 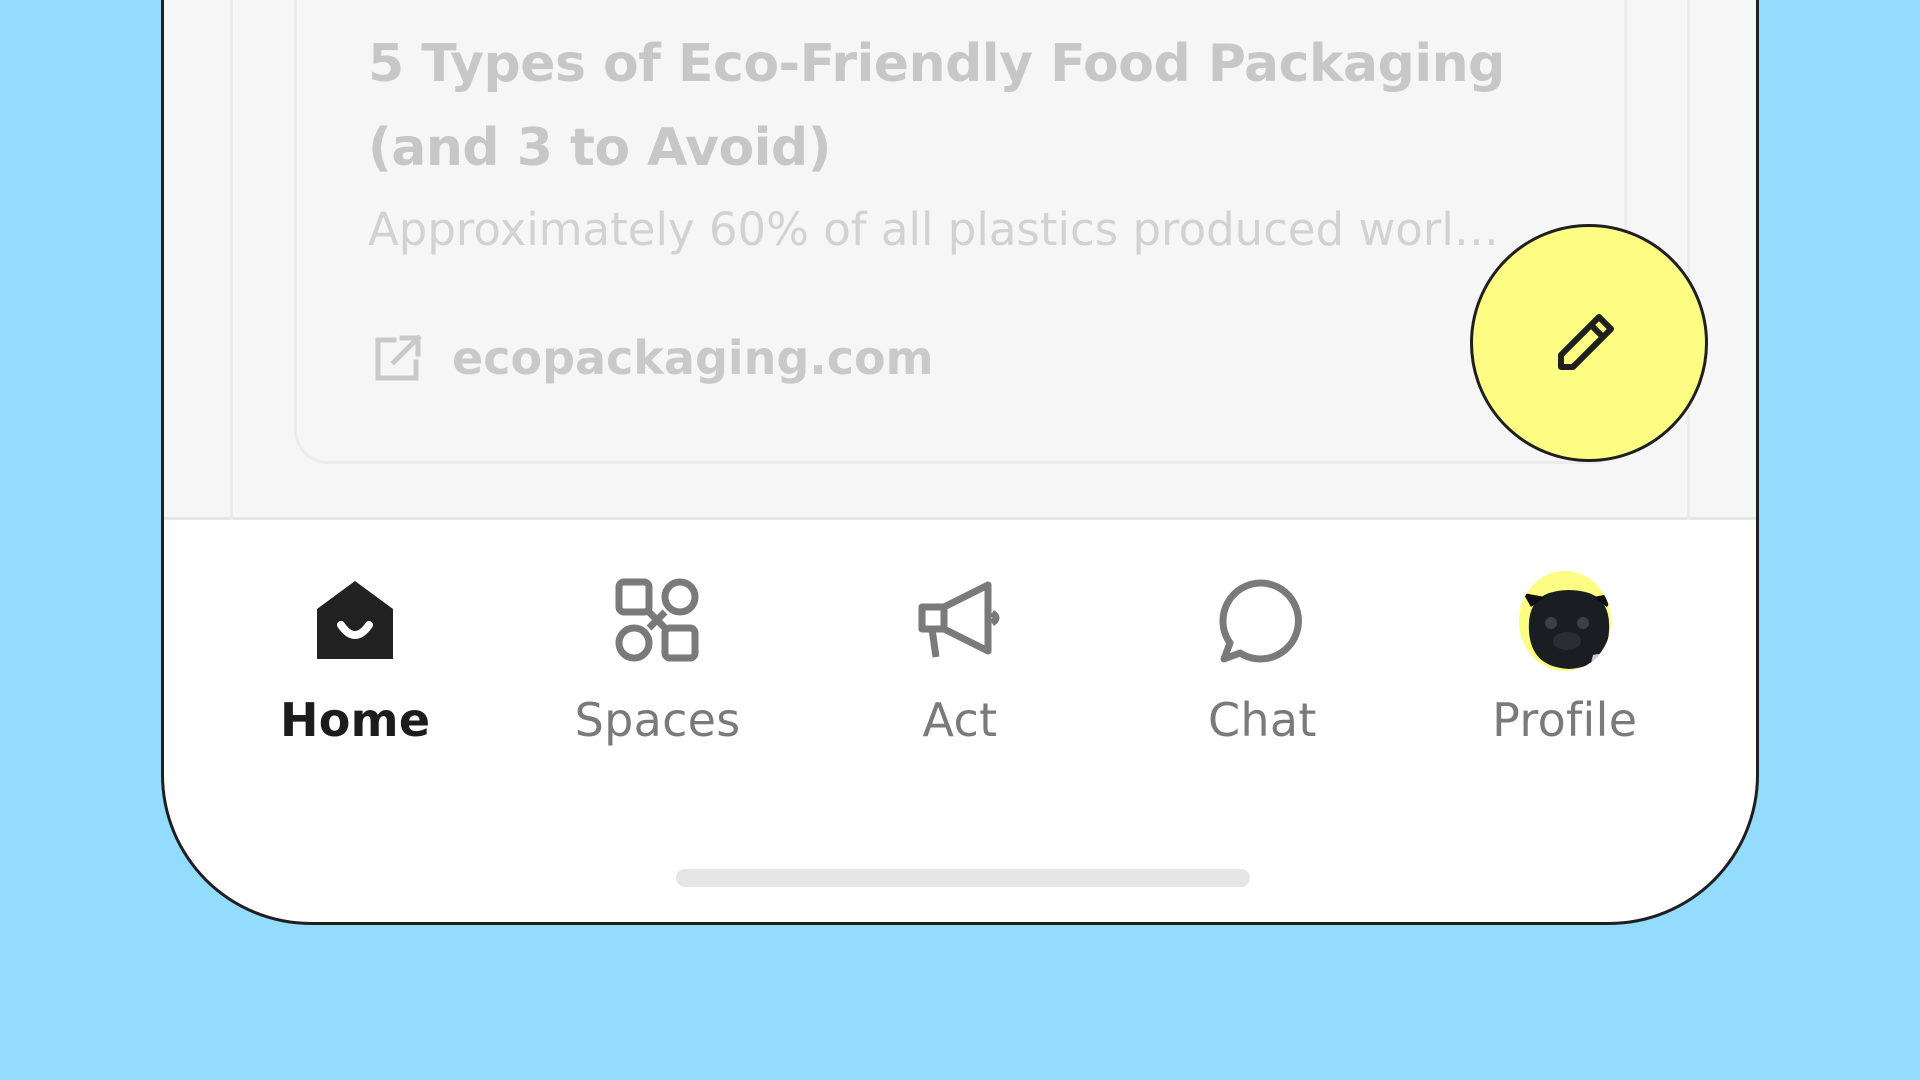 What do you see at coordinates (355, 621) in the screenshot?
I see `home-icon` at bounding box center [355, 621].